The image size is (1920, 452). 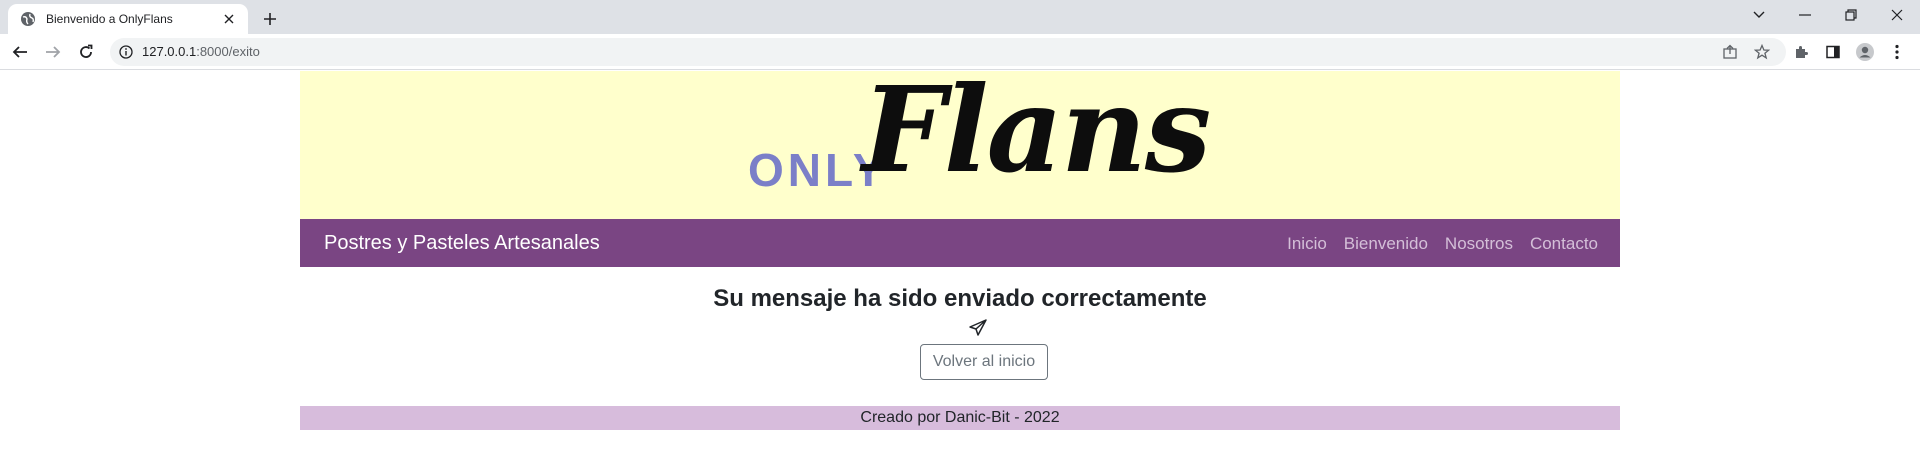 What do you see at coordinates (978, 328) in the screenshot?
I see `send-plane-icon` at bounding box center [978, 328].